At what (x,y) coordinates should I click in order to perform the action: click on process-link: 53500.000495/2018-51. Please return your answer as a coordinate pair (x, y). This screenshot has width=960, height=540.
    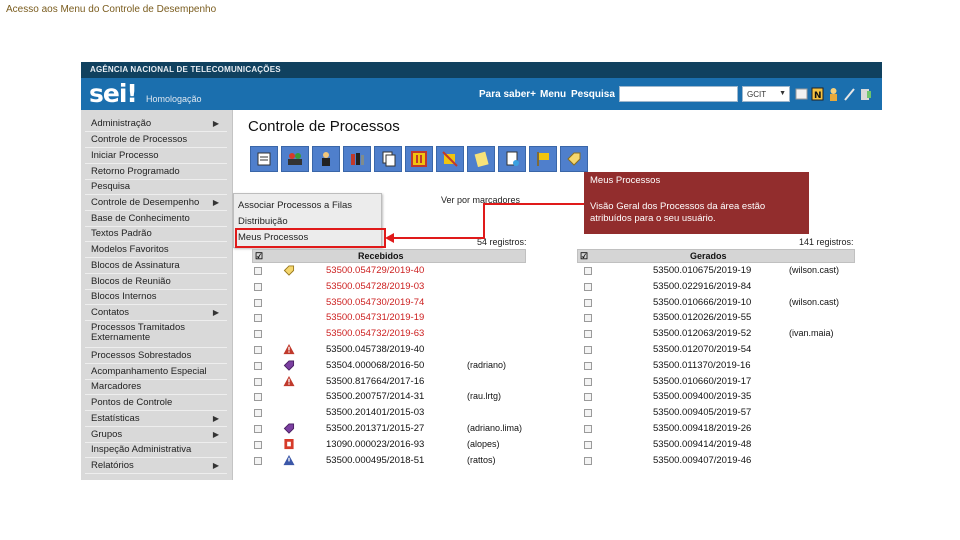
    Looking at the image, I should click on (375, 460).